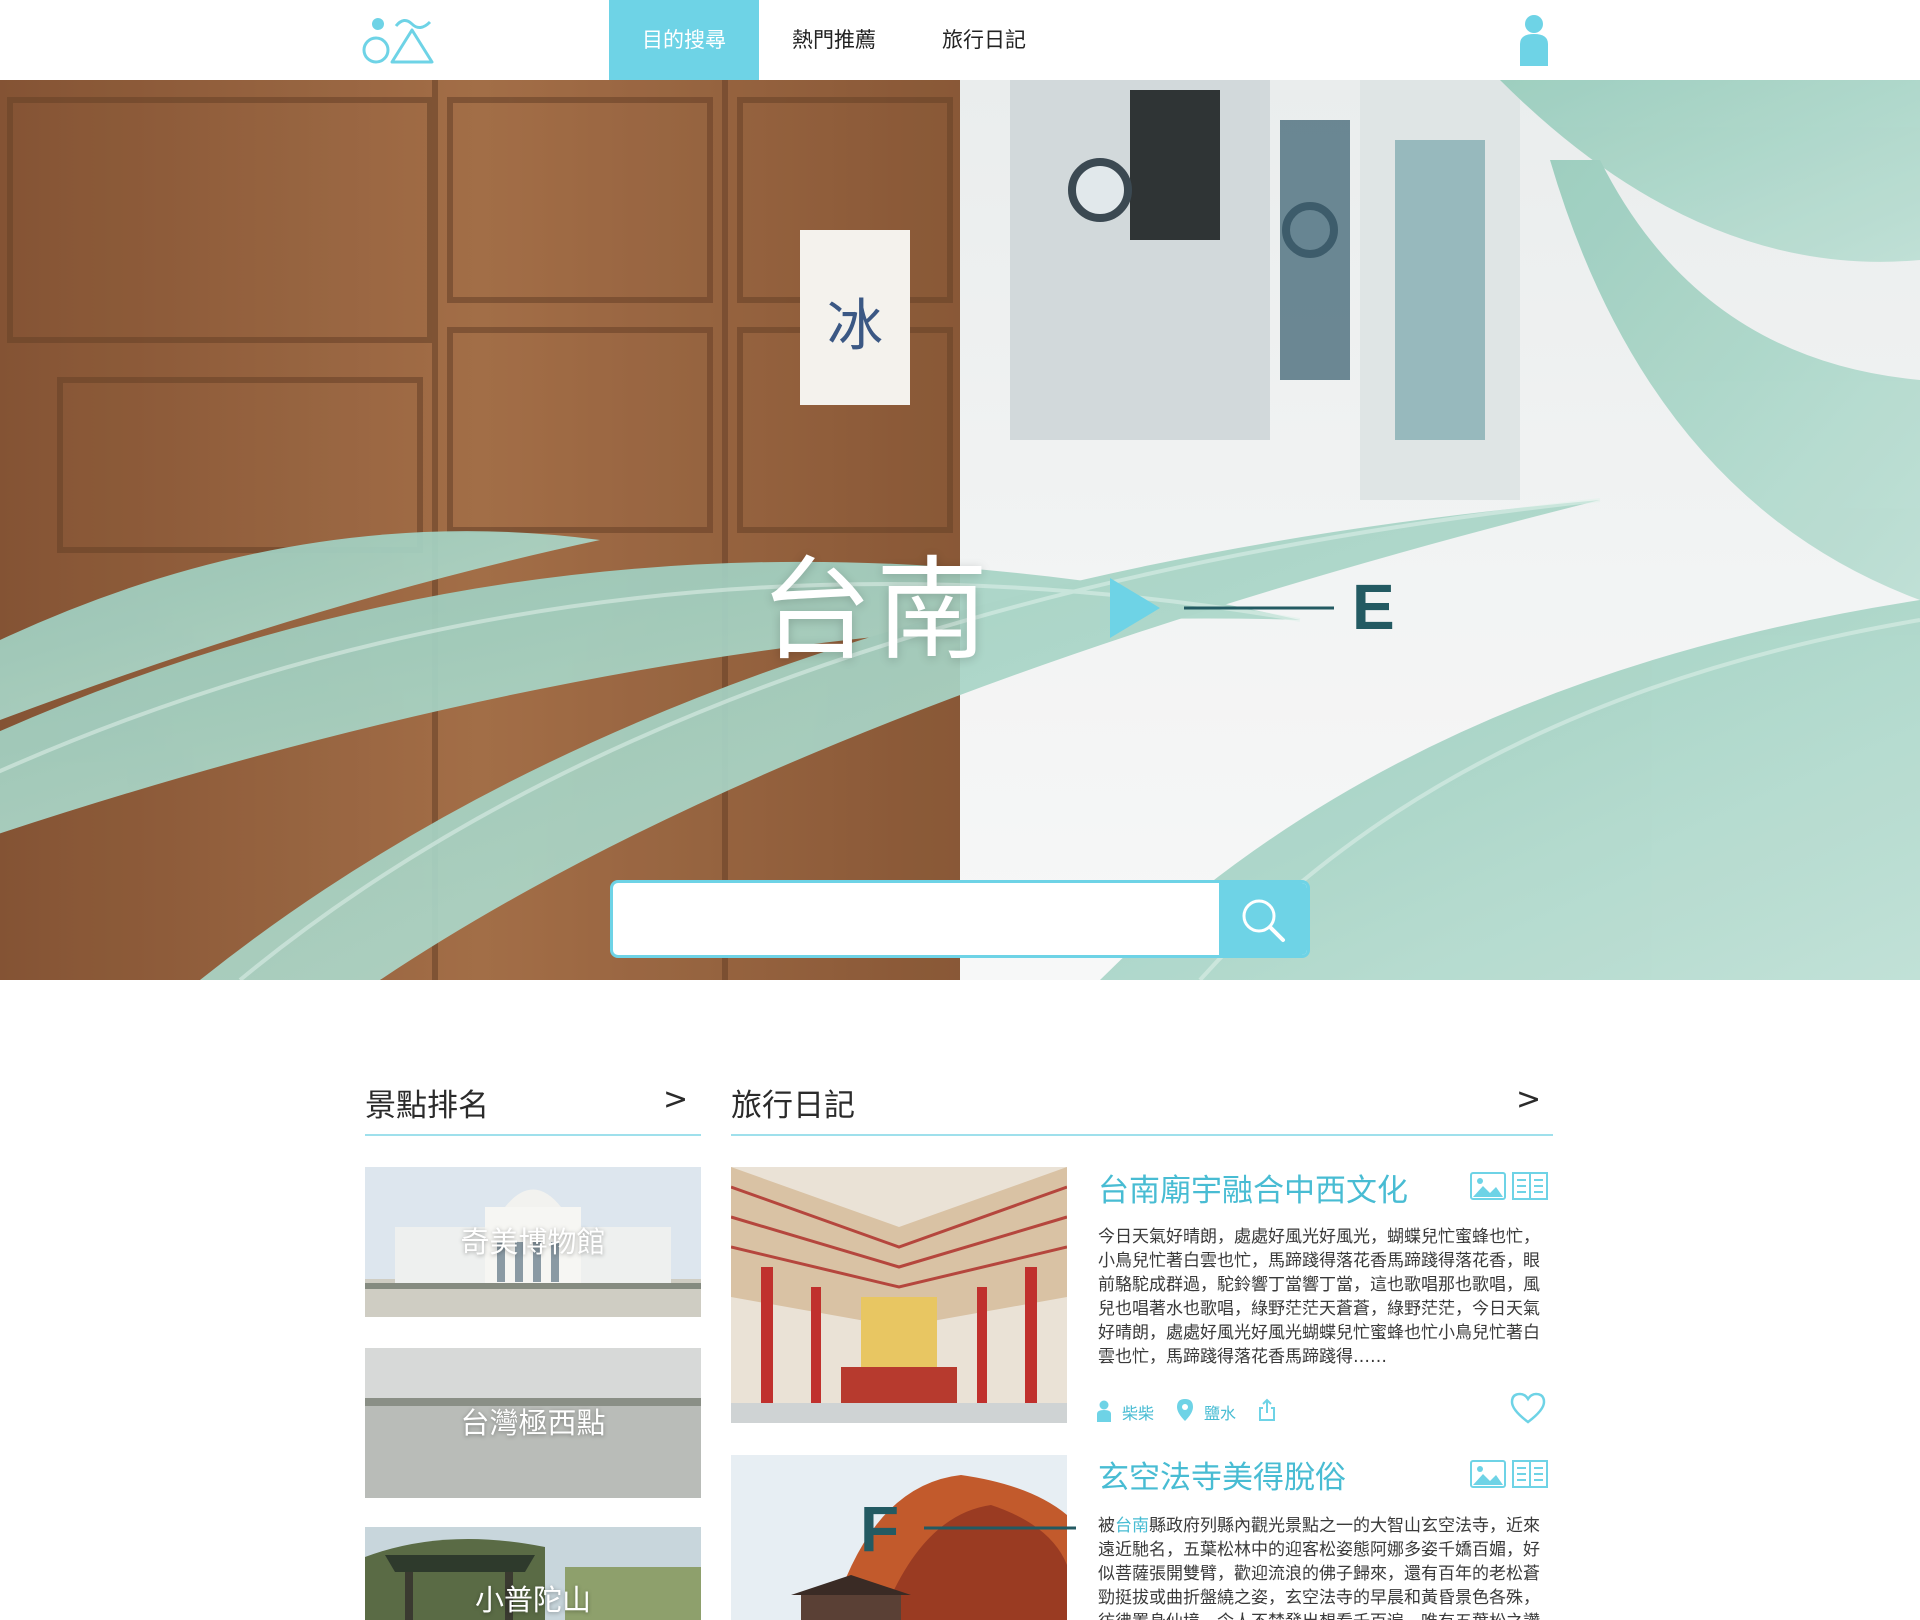 The width and height of the screenshot is (1920, 1620). Describe the element at coordinates (880, 1529) in the screenshot. I see `annotation-marker-f: F` at that location.